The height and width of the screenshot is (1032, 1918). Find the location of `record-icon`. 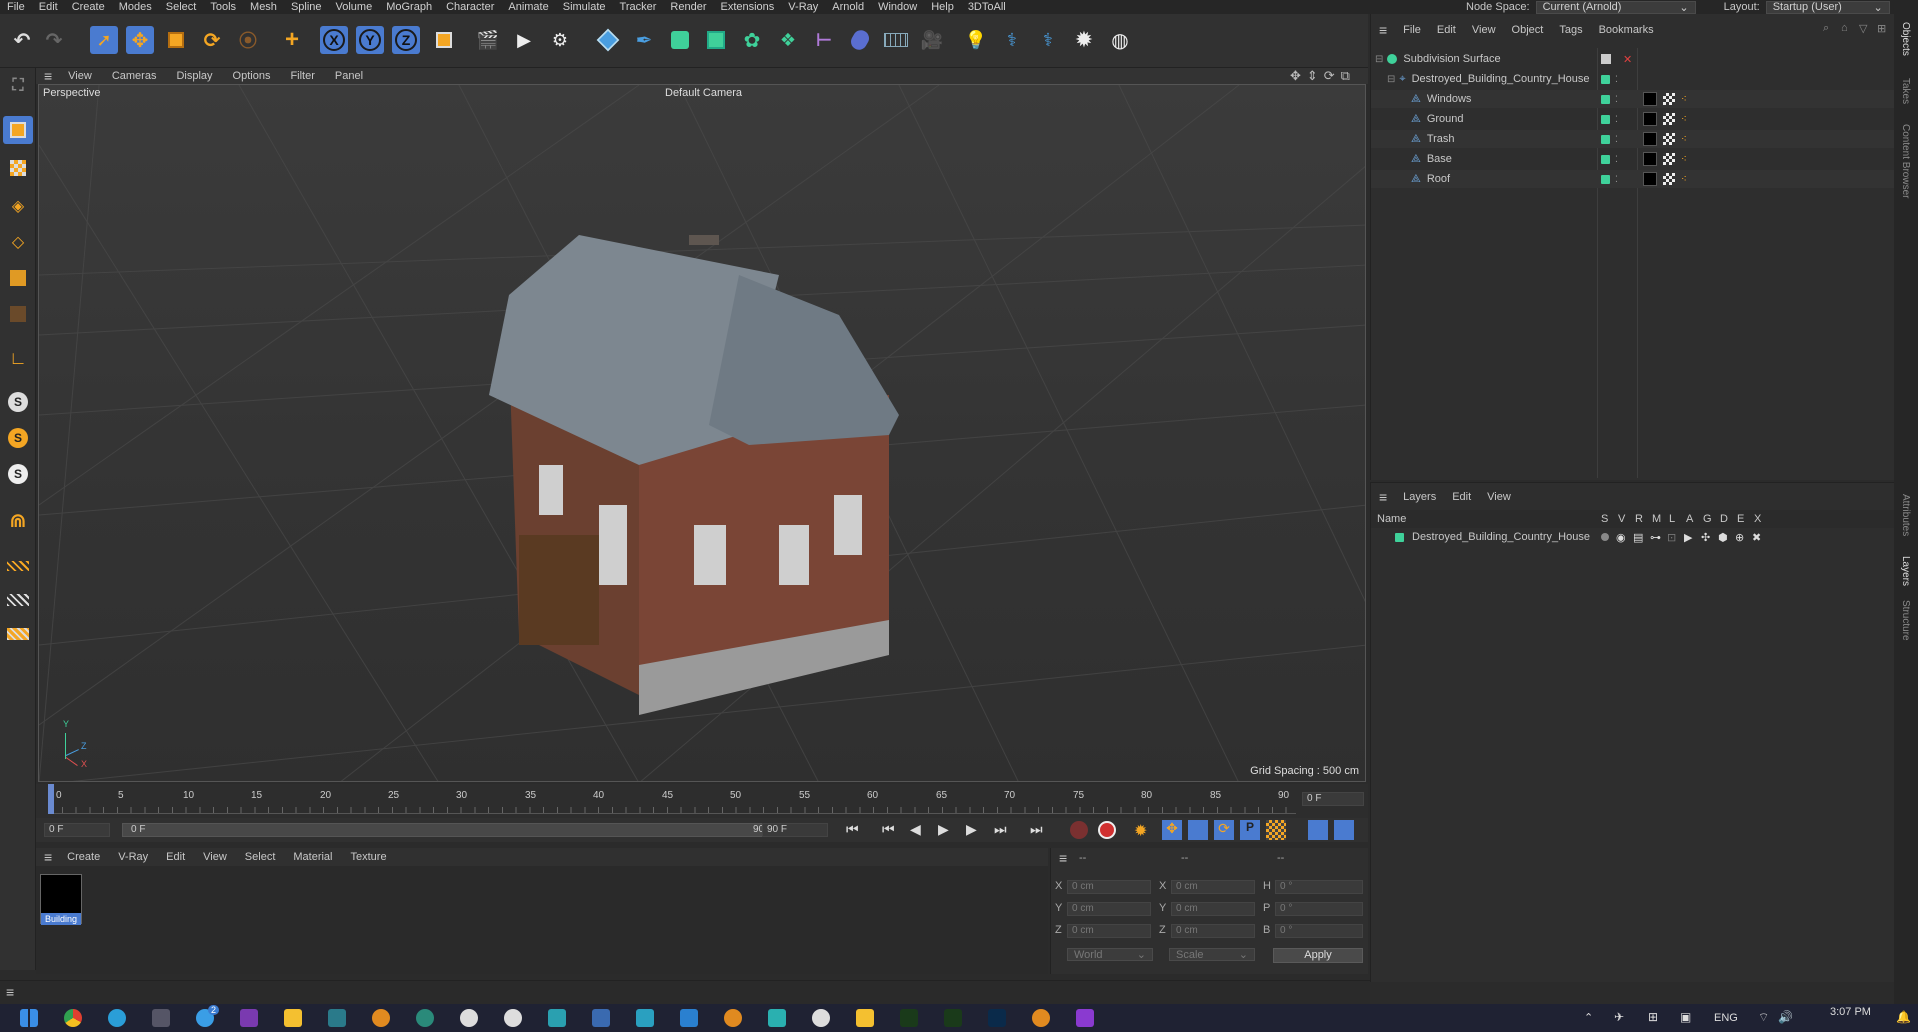

record-icon is located at coordinates (1079, 830).